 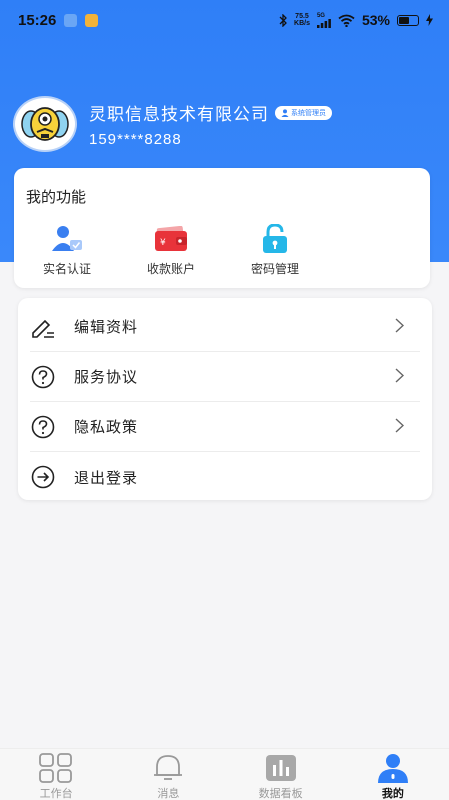 I want to click on user-verify-icon, so click(x=67, y=238).